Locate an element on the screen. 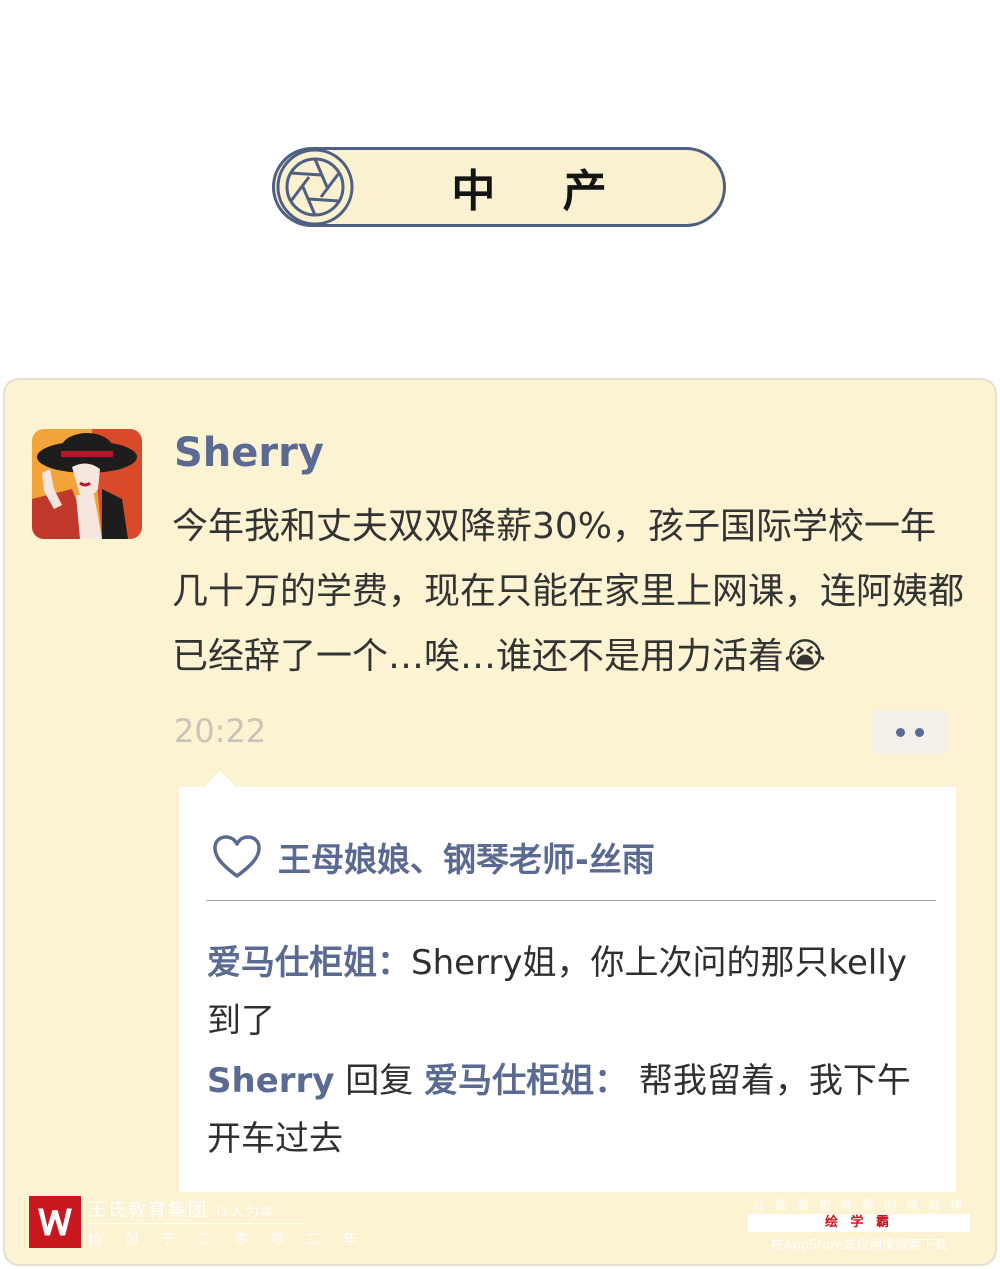 The width and height of the screenshot is (1000, 1269). reply-word: 回复 is located at coordinates (379, 1081).